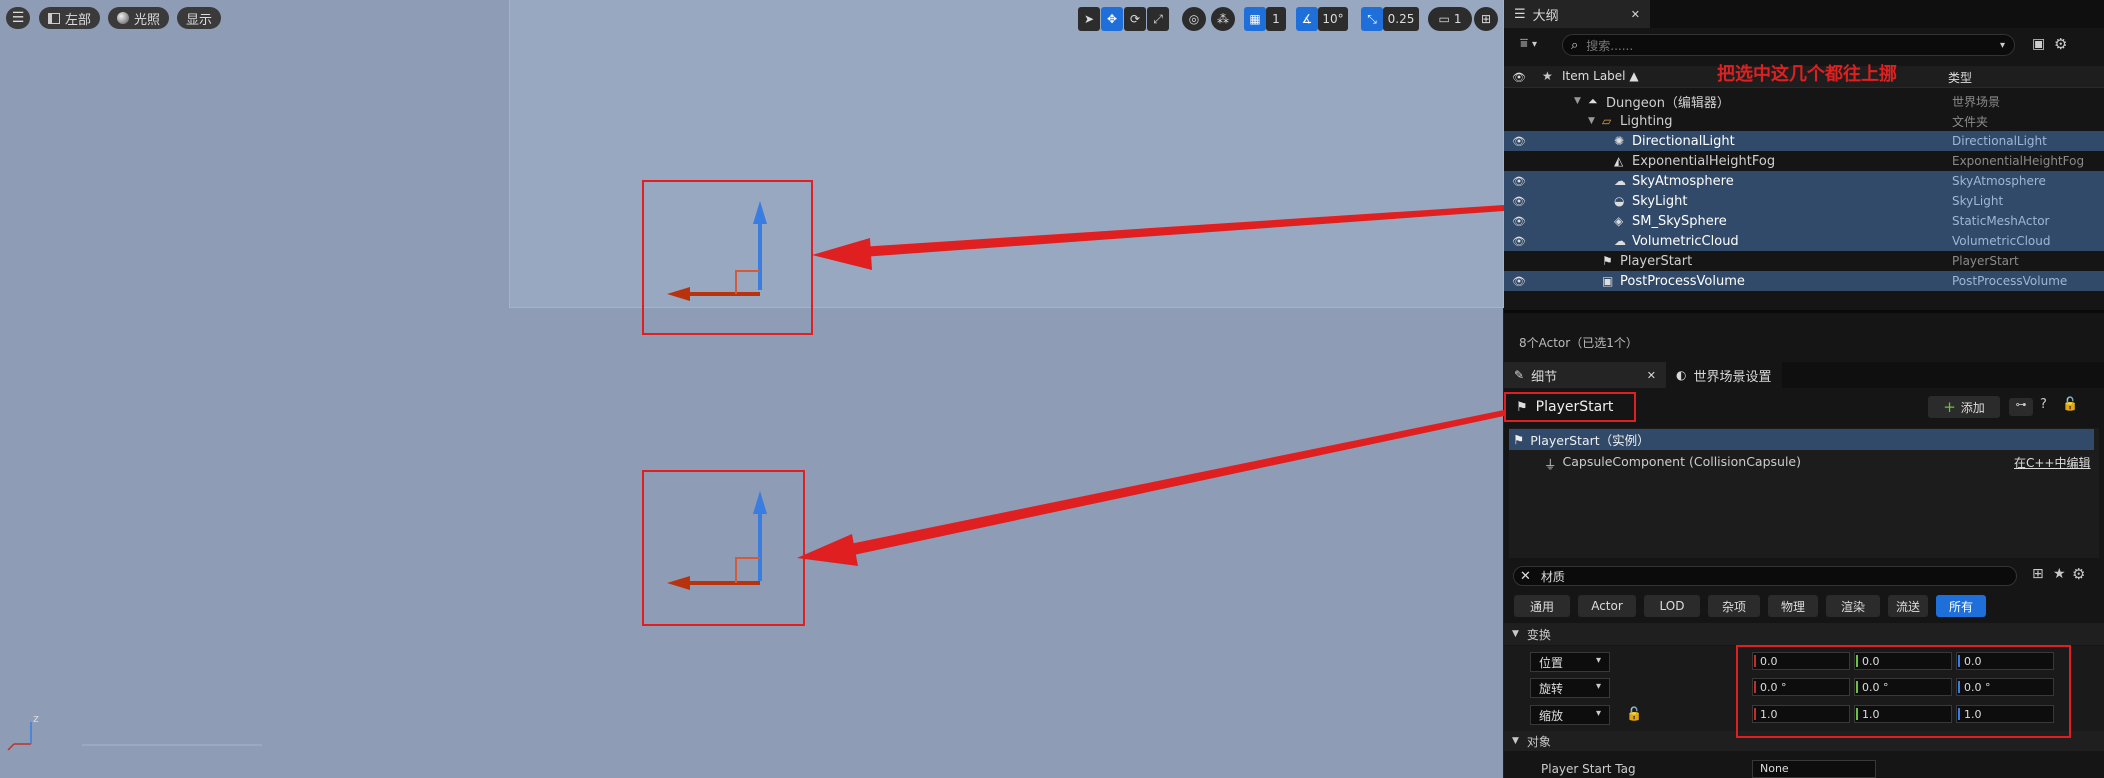 The height and width of the screenshot is (778, 2104). I want to click on annotation-box-transform, so click(1903, 691).